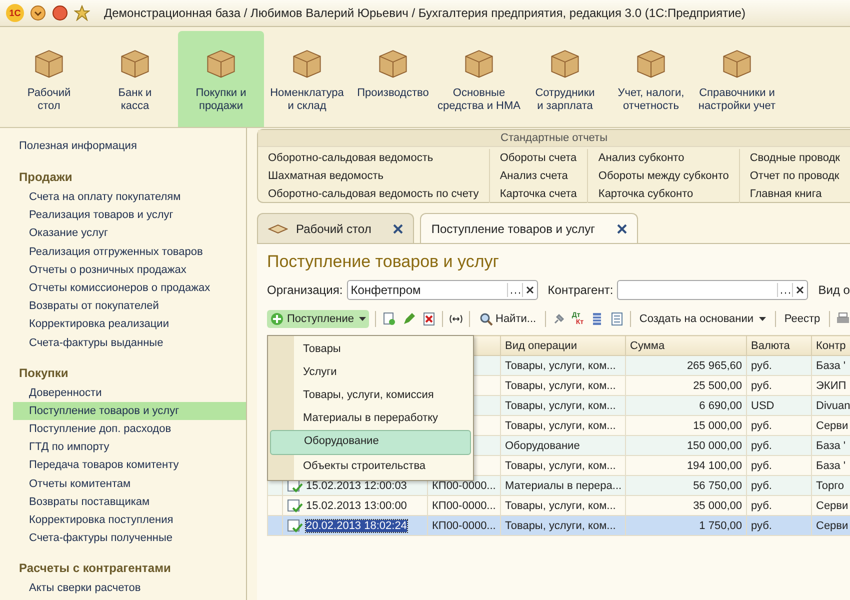  Describe the element at coordinates (563, 346) in the screenshot. I see `column-header: Вид операции` at that location.